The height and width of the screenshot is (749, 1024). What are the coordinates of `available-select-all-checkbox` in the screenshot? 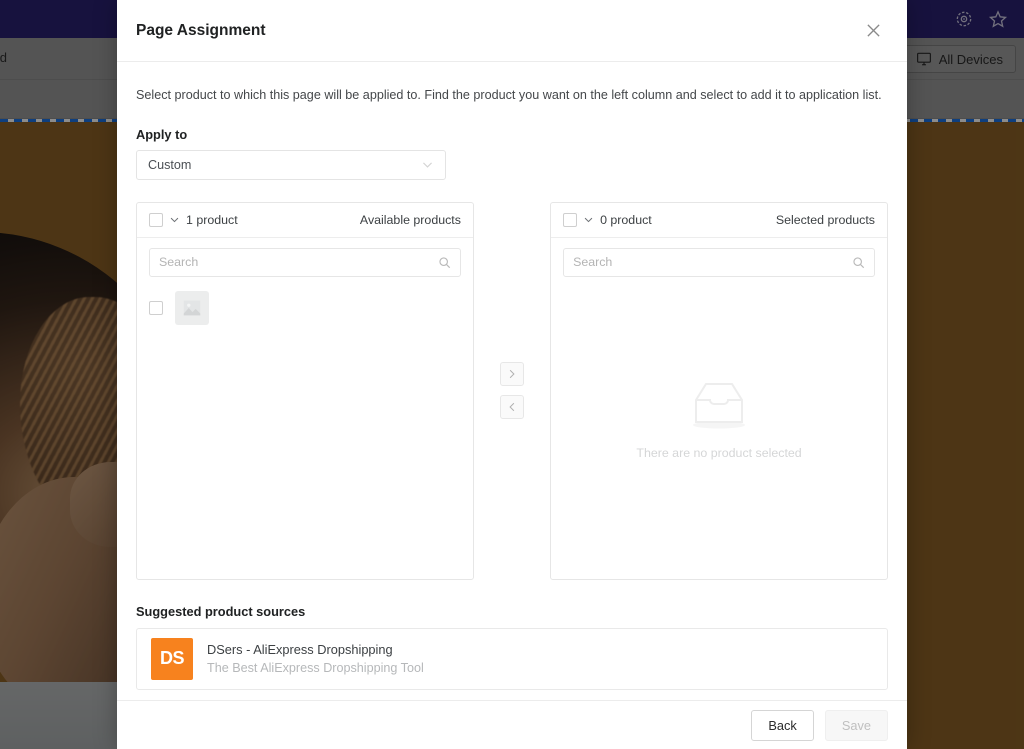 It's located at (156, 219).